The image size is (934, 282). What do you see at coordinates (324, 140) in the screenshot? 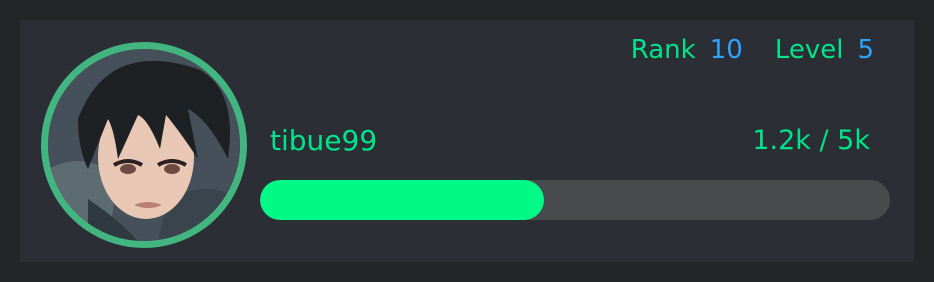
I see `username: tibue99` at bounding box center [324, 140].